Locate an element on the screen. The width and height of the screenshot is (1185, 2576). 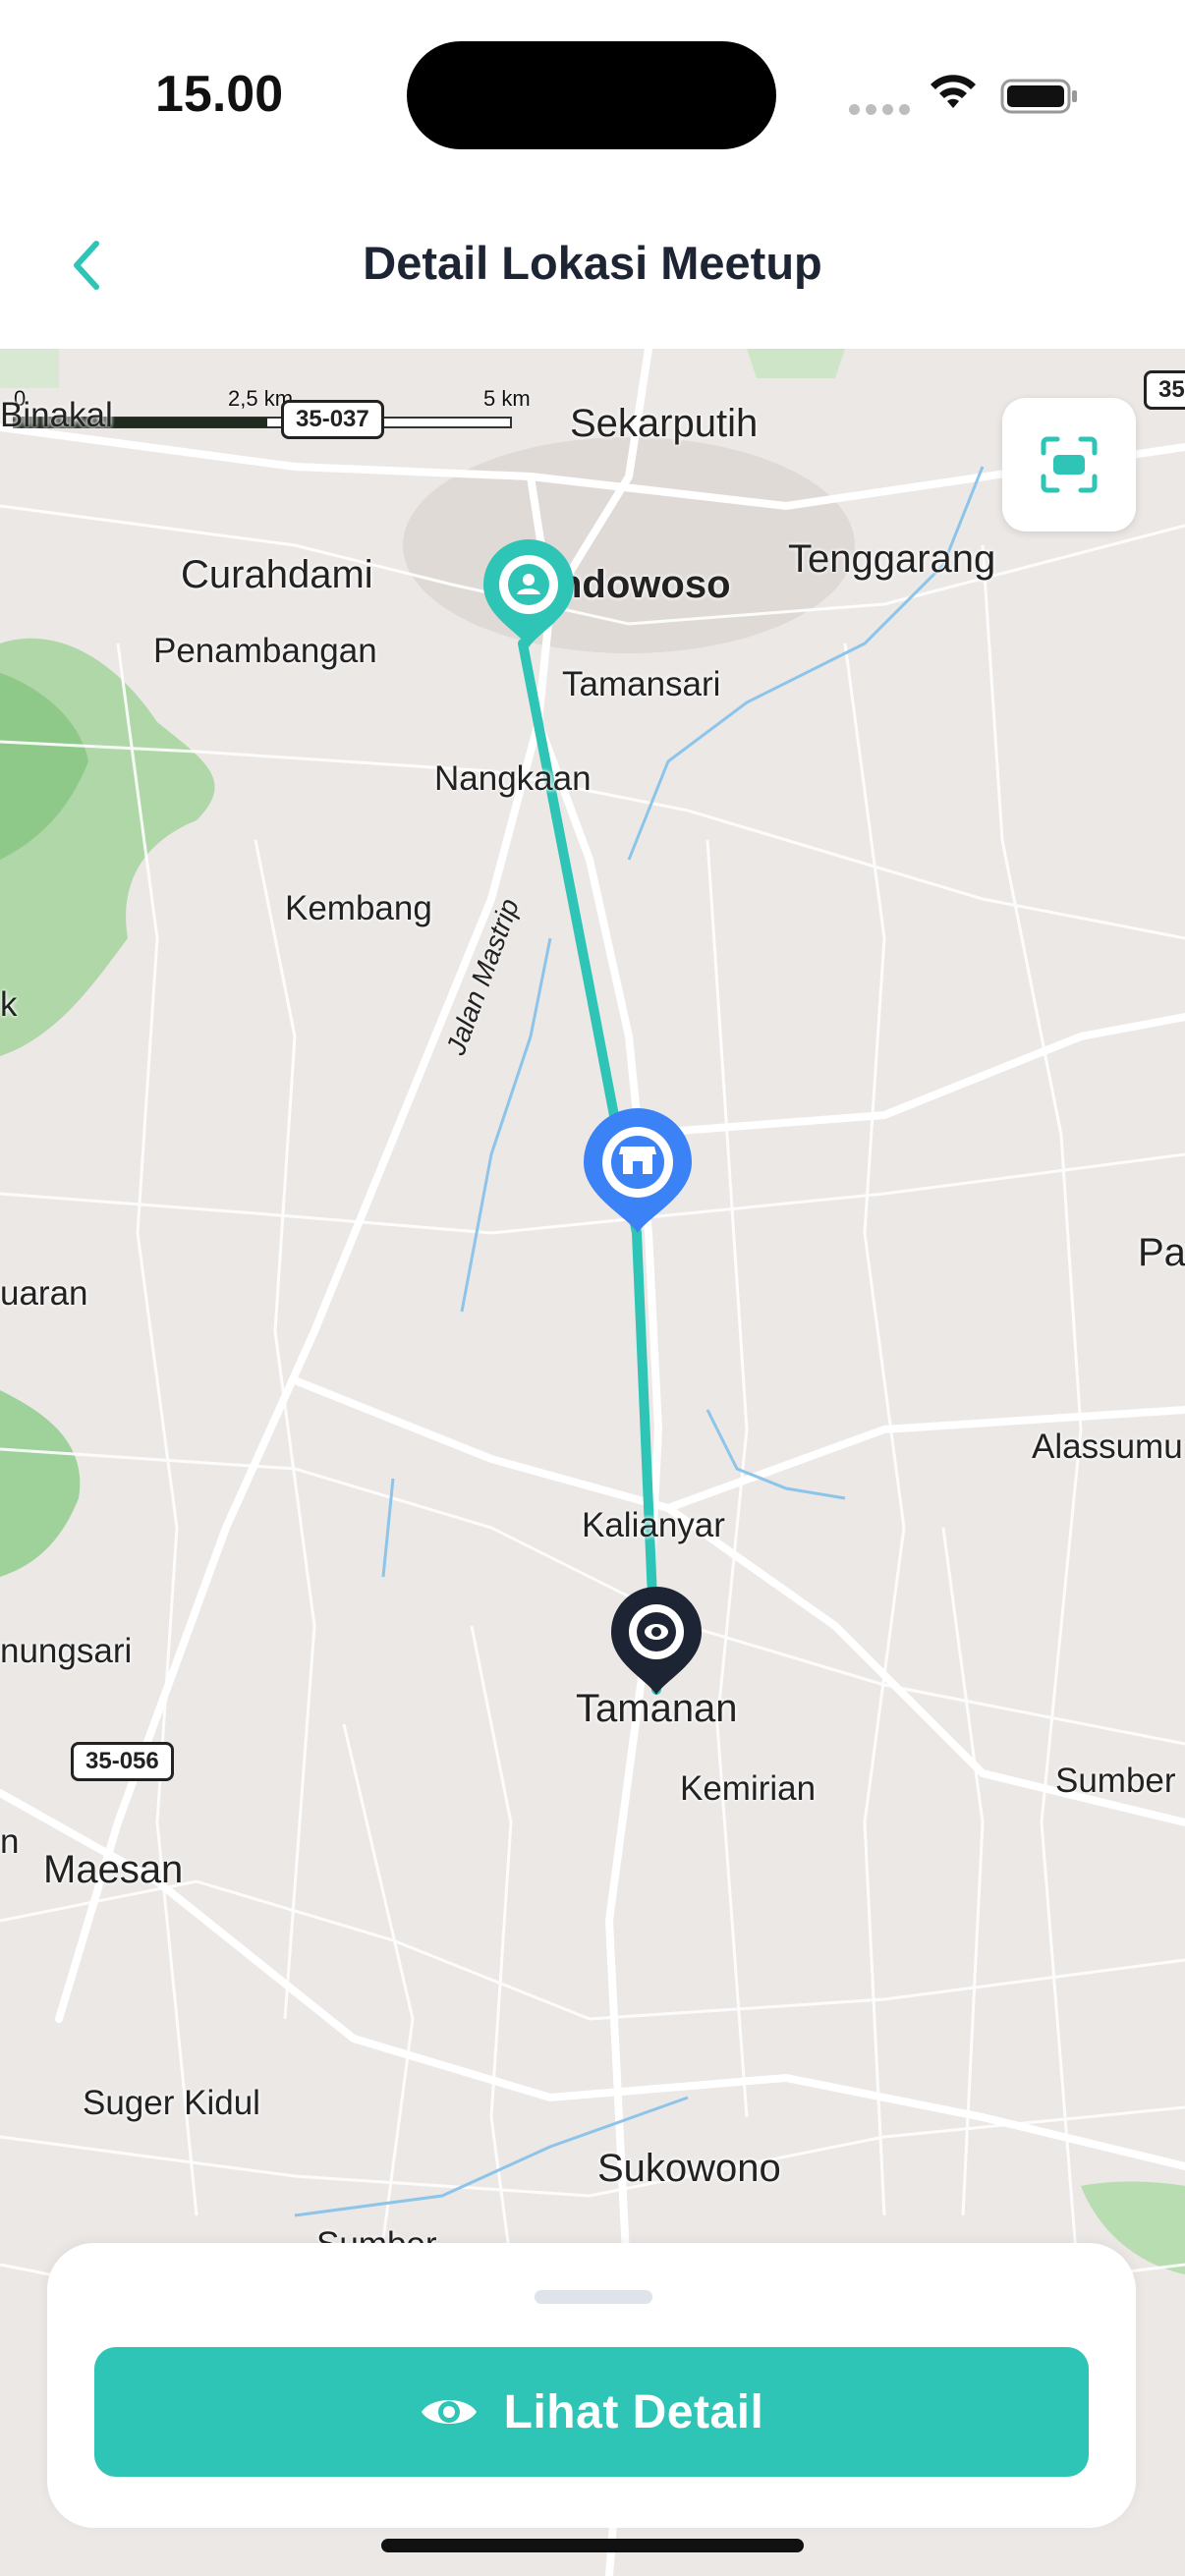
dynamic-island is located at coordinates (592, 95).